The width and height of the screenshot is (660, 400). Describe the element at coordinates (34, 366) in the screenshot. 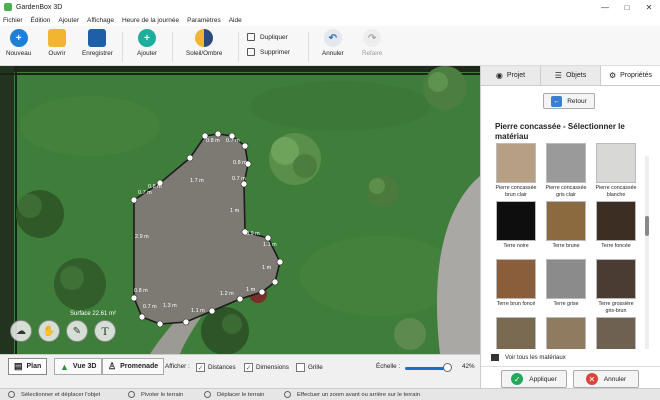

I see `view-plan-label: Plan` at that location.